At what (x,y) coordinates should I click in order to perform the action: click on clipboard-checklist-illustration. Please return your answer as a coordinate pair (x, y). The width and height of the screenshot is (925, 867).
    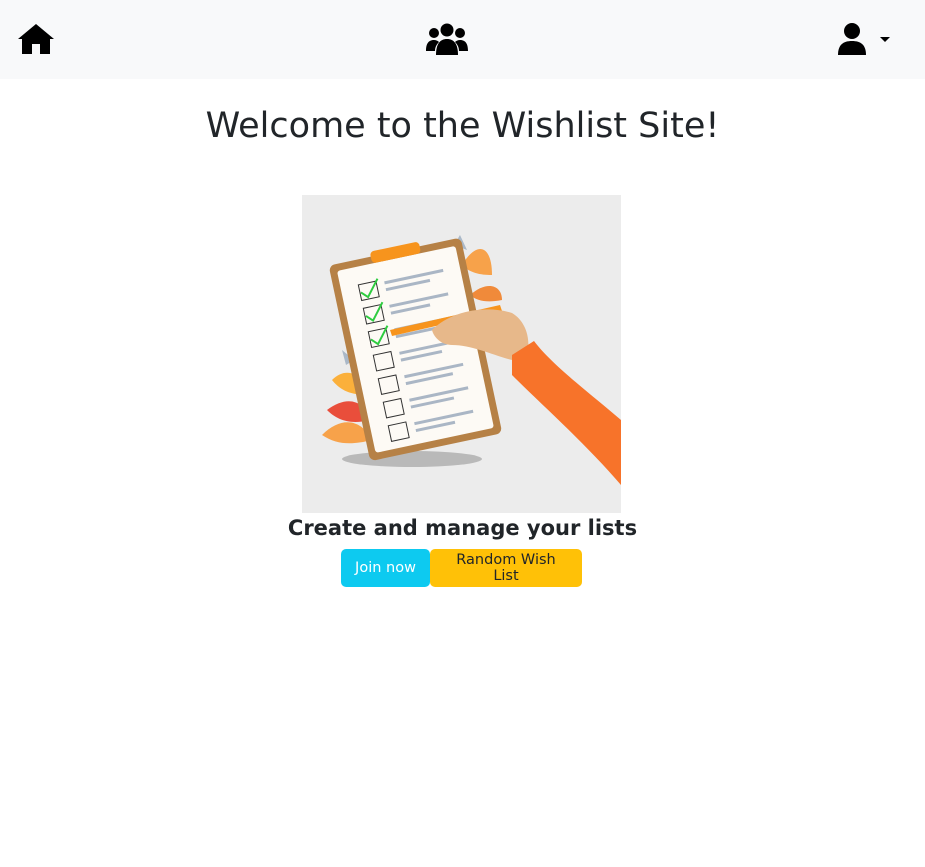
    Looking at the image, I should click on (461, 354).